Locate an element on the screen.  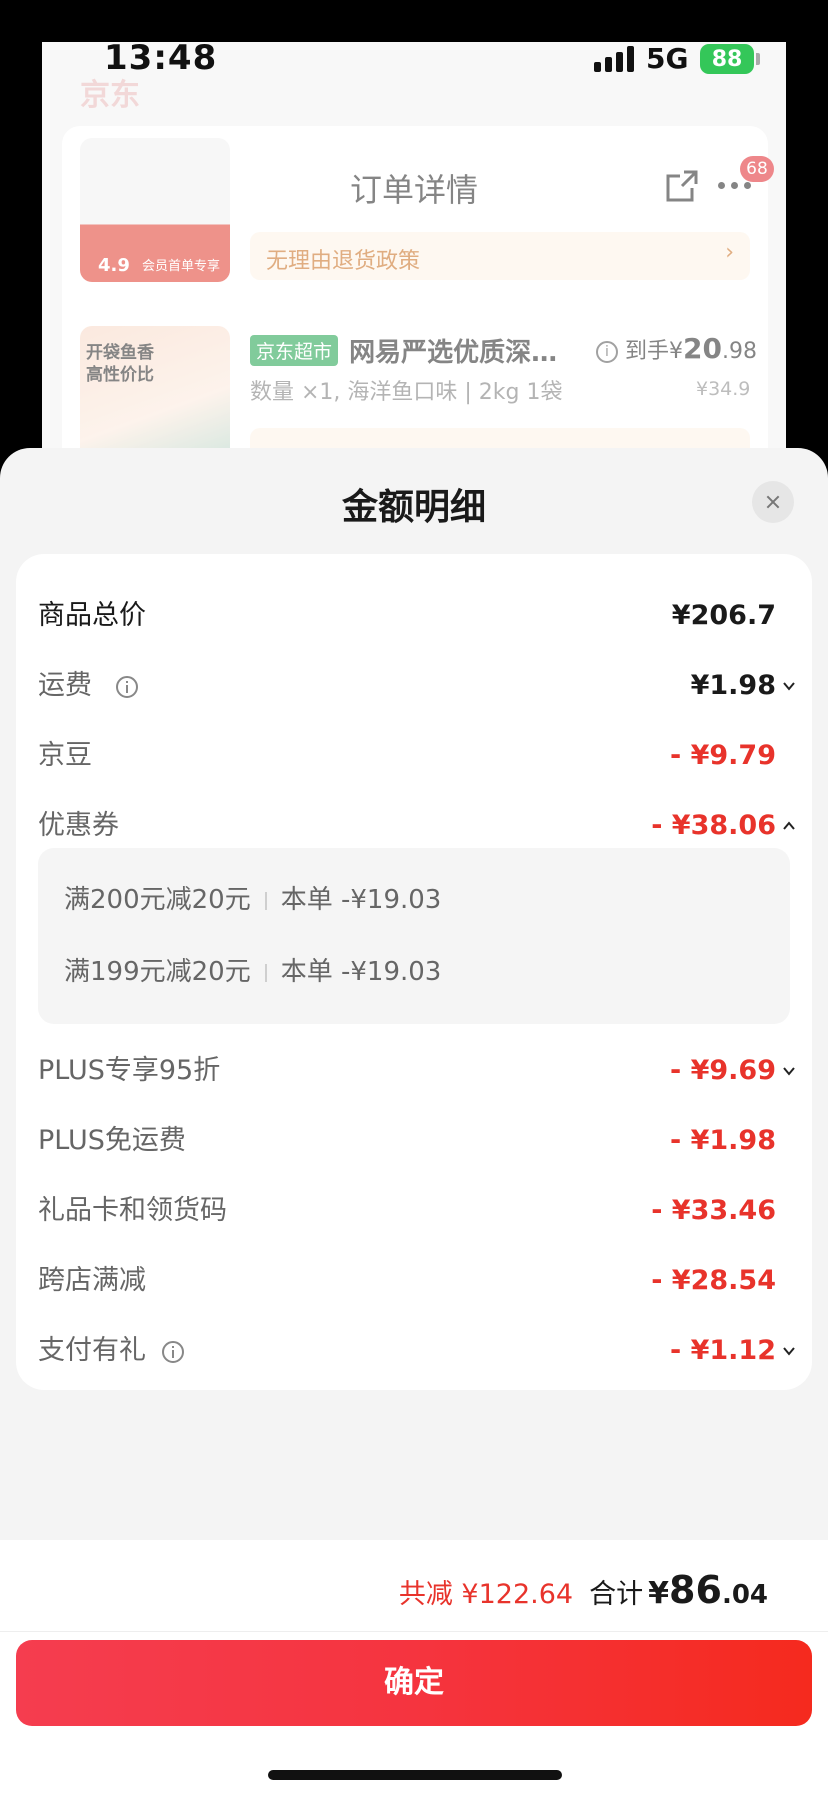
row-label: 礼品卡和领货码 is located at coordinates (132, 1210).